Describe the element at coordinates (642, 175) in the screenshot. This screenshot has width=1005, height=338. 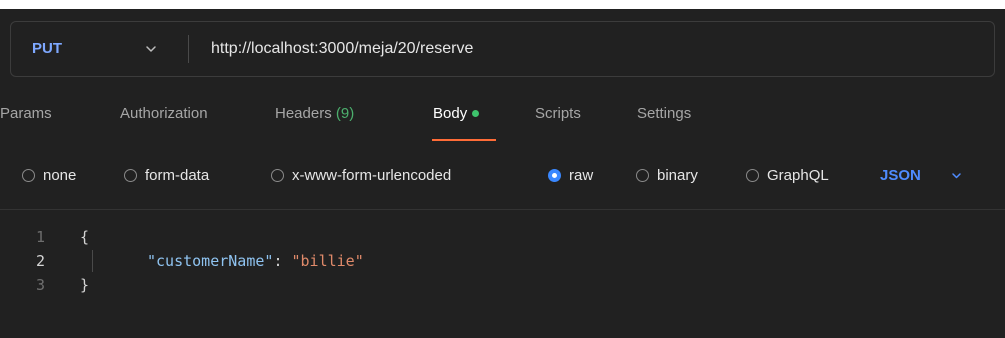
I see `radio-binary` at that location.